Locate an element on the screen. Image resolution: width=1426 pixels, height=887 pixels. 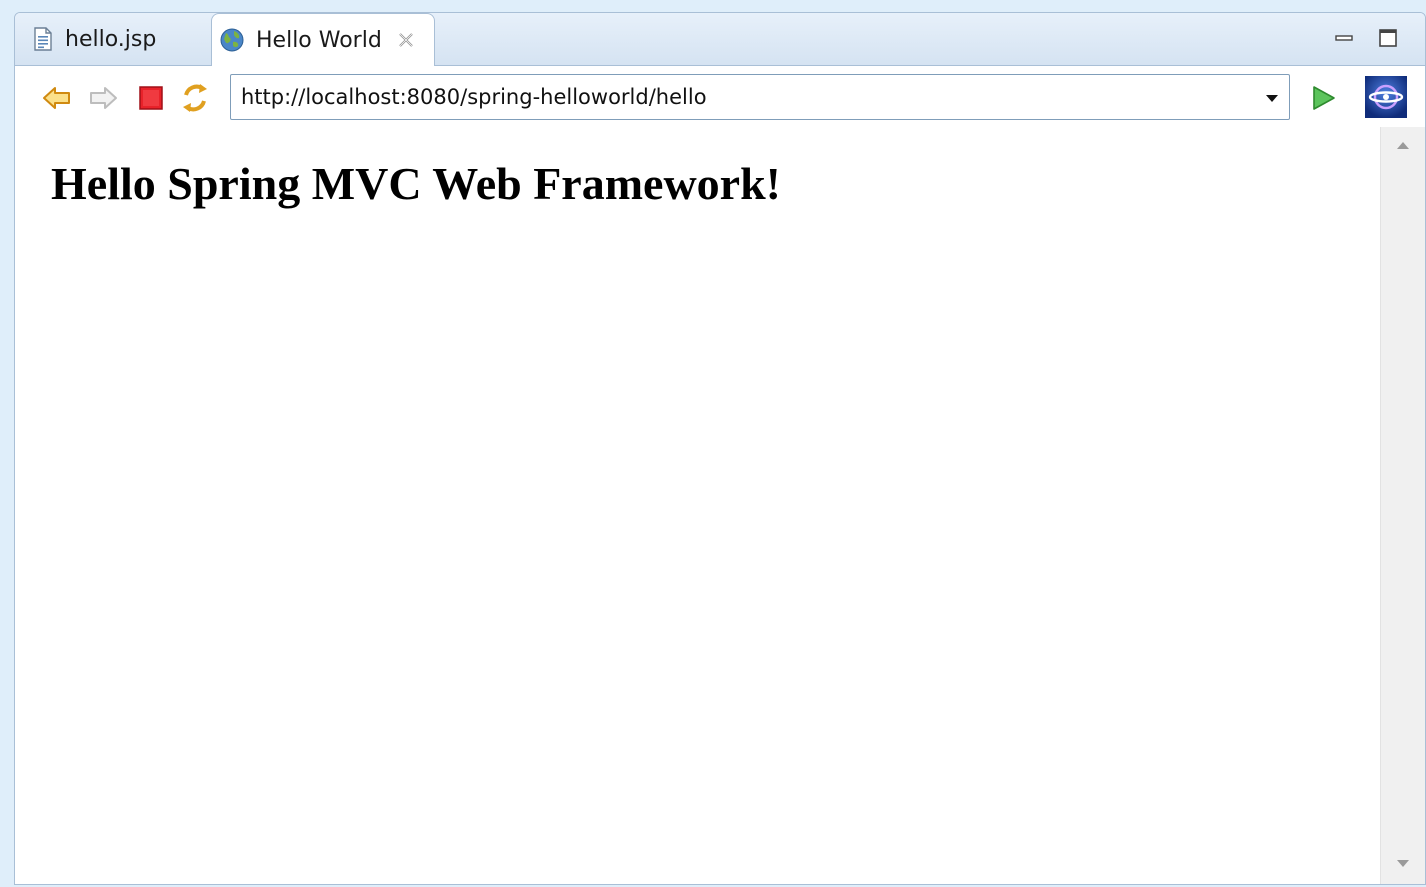
scroll-up-icon is located at coordinates (1403, 146).